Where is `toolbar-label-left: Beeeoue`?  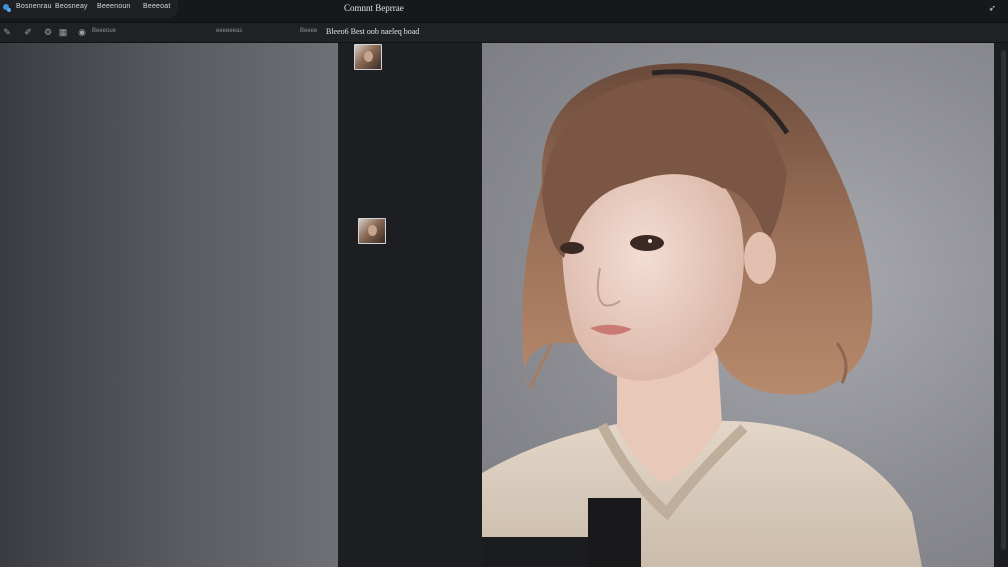 toolbar-label-left: Beeeoue is located at coordinates (104, 31).